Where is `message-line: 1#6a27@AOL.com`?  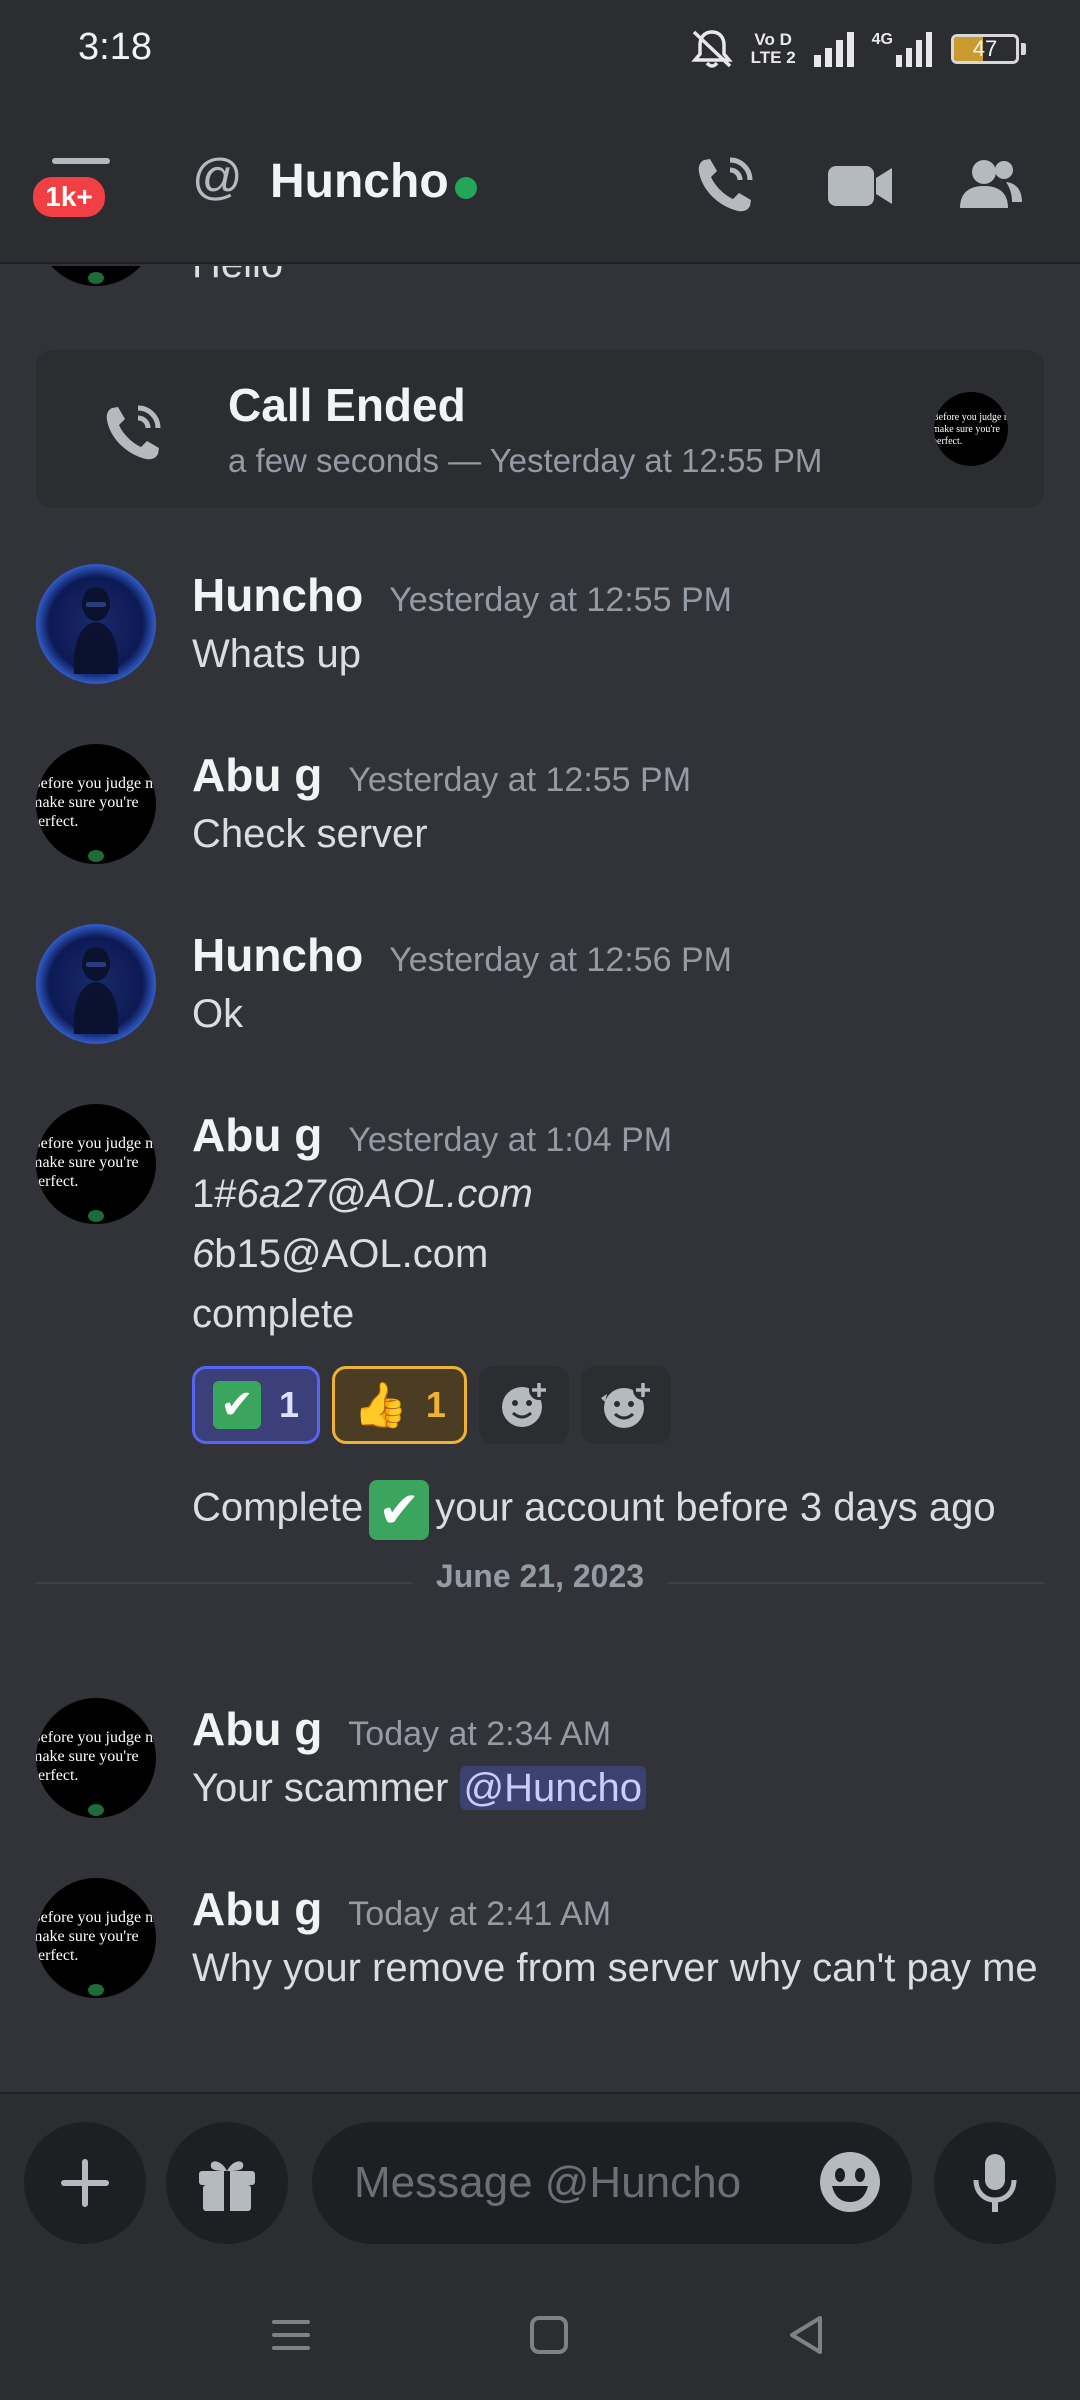
message-line: 1#6a27@AOL.com is located at coordinates (362, 1194).